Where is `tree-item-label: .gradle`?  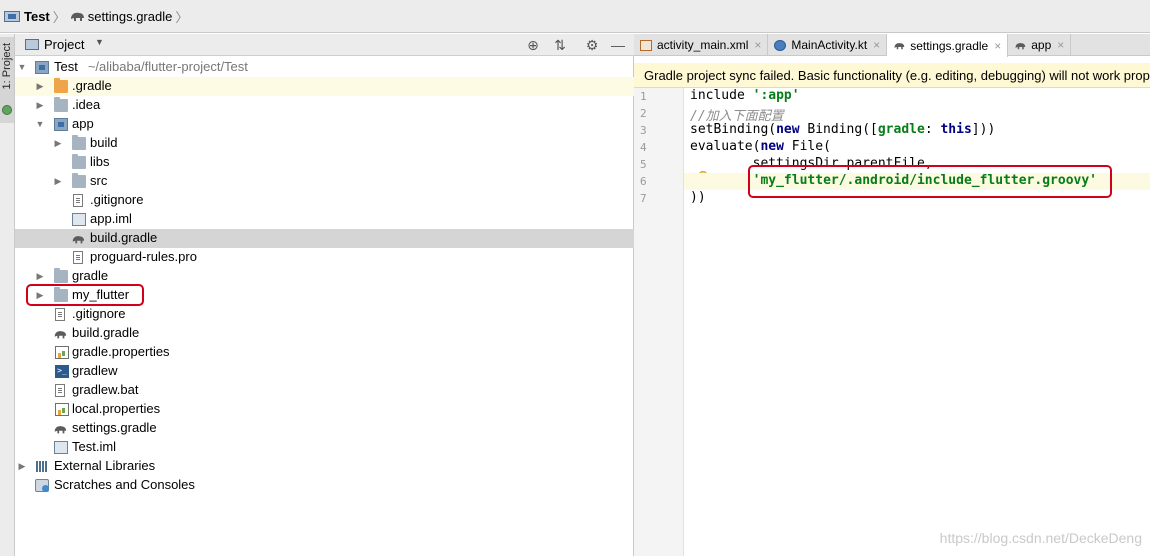 tree-item-label: .gradle is located at coordinates (92, 85).